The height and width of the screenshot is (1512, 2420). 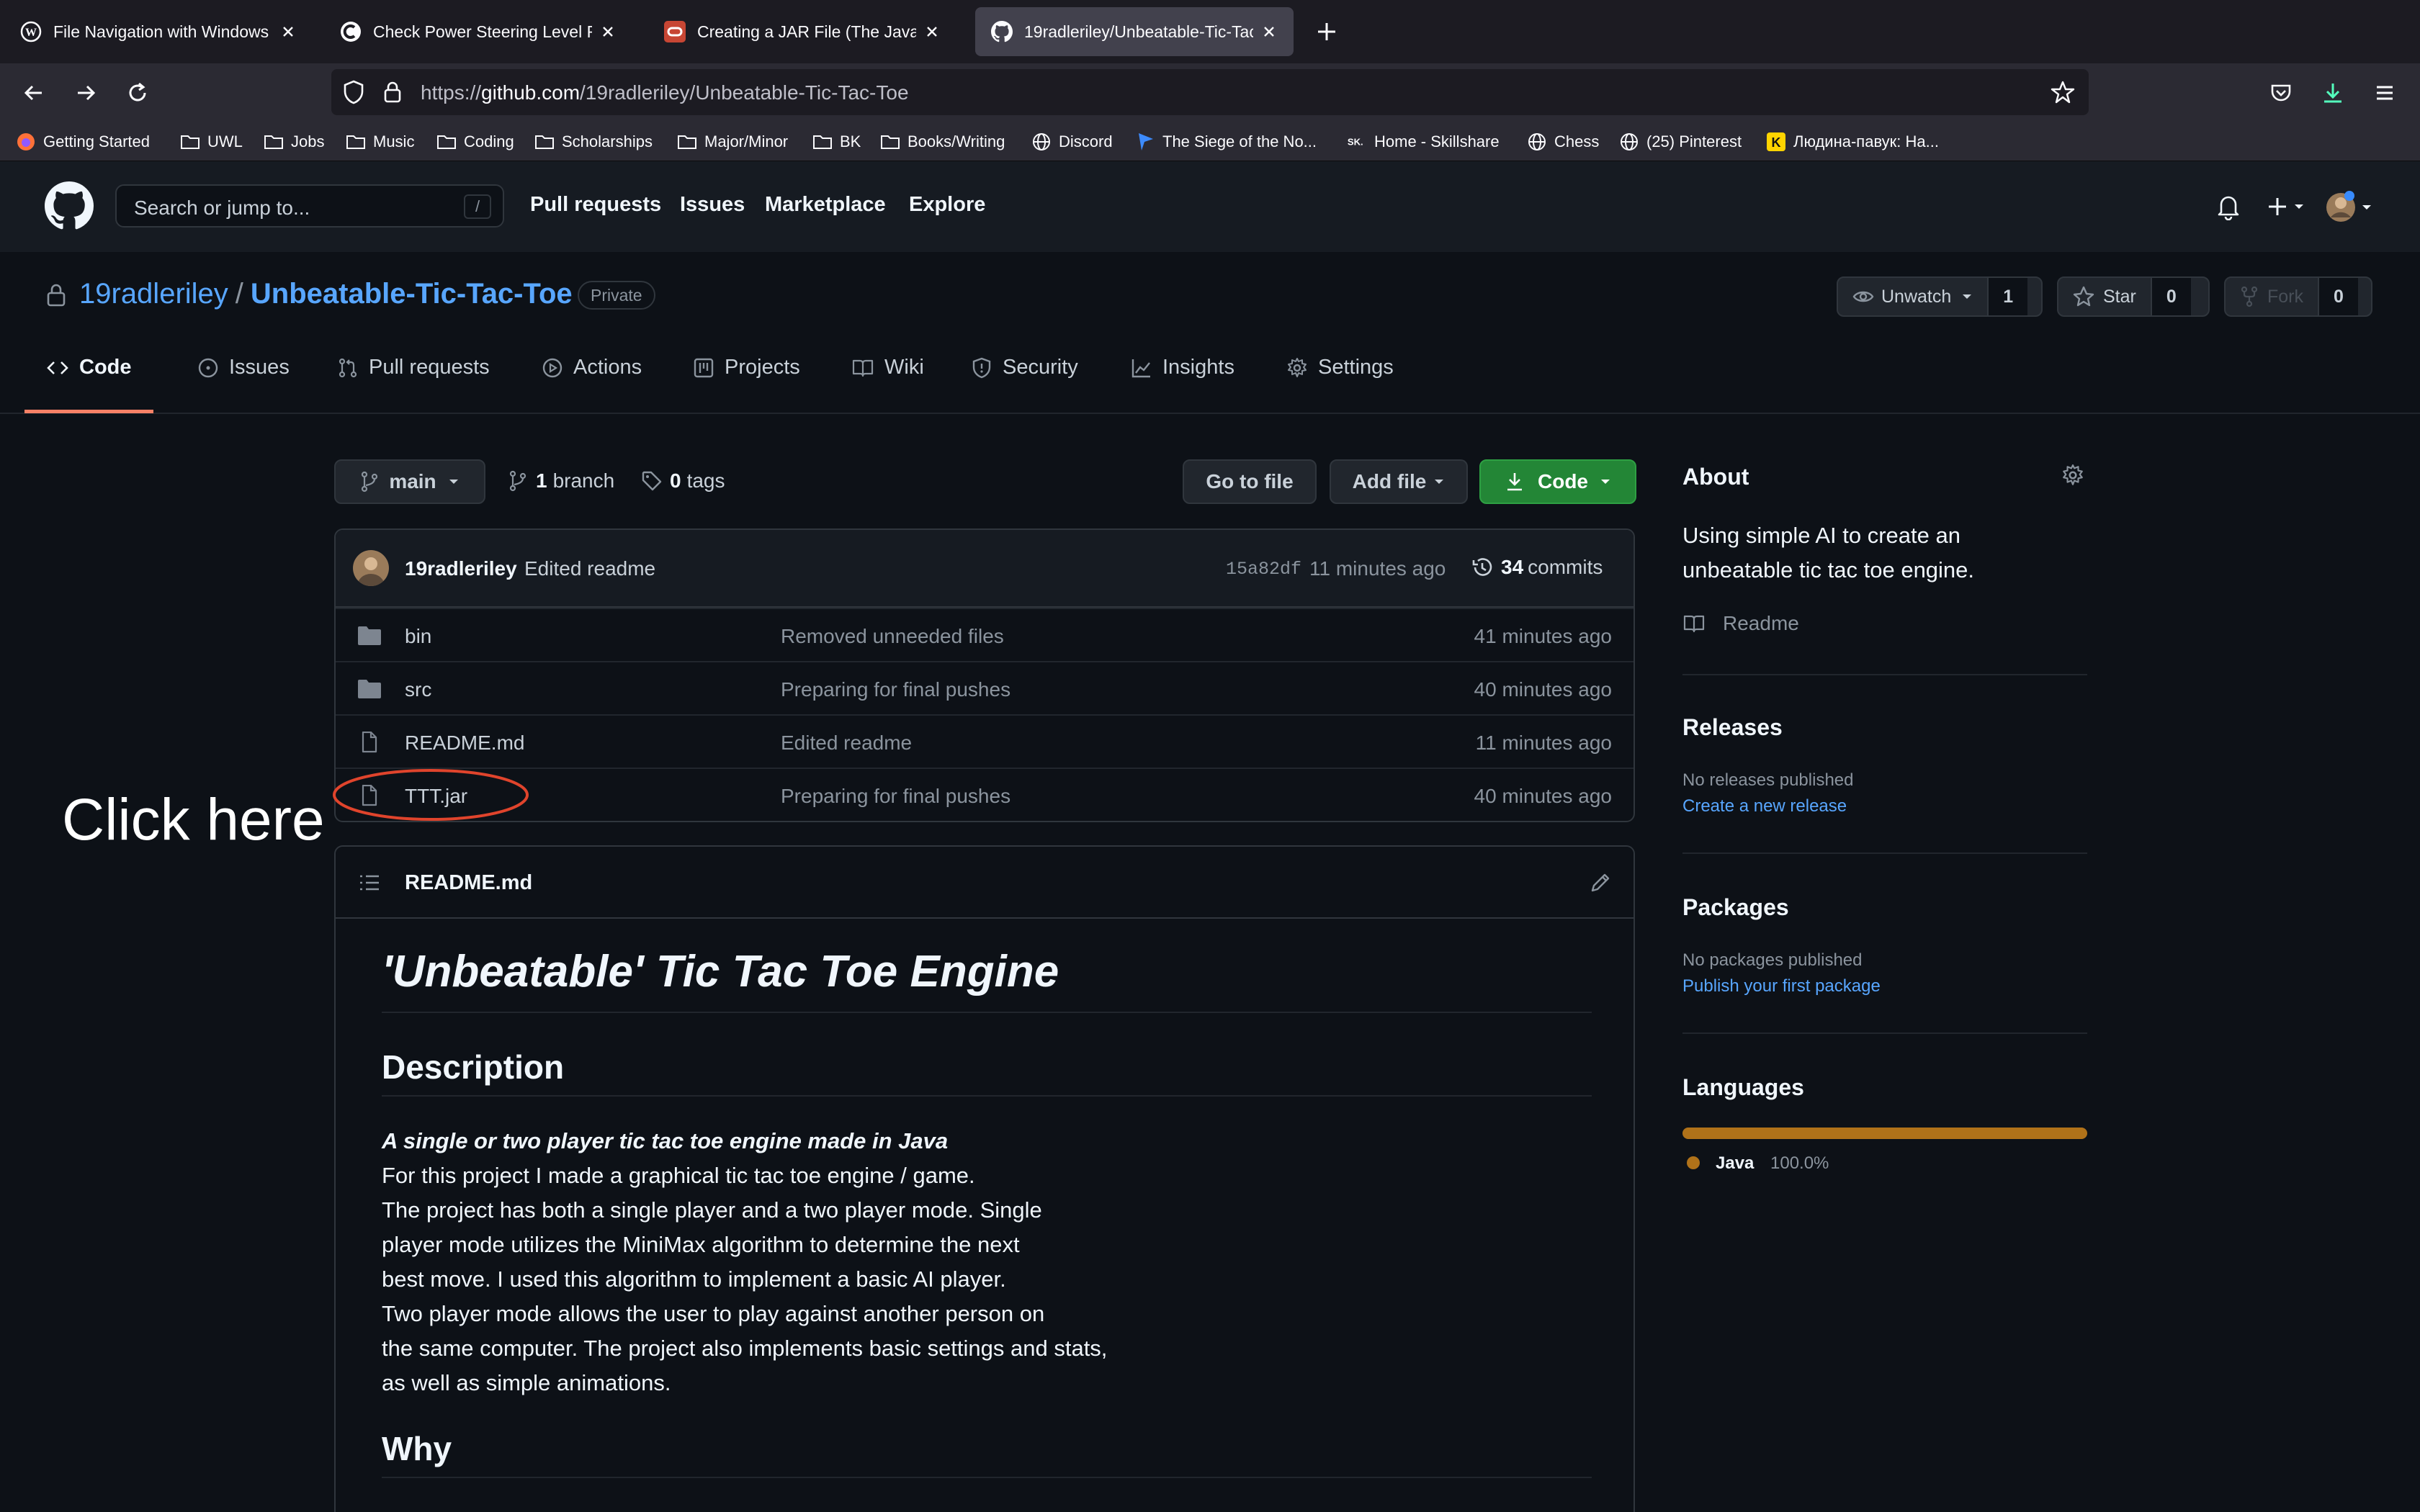 I want to click on file-name: bin, so click(x=418, y=636).